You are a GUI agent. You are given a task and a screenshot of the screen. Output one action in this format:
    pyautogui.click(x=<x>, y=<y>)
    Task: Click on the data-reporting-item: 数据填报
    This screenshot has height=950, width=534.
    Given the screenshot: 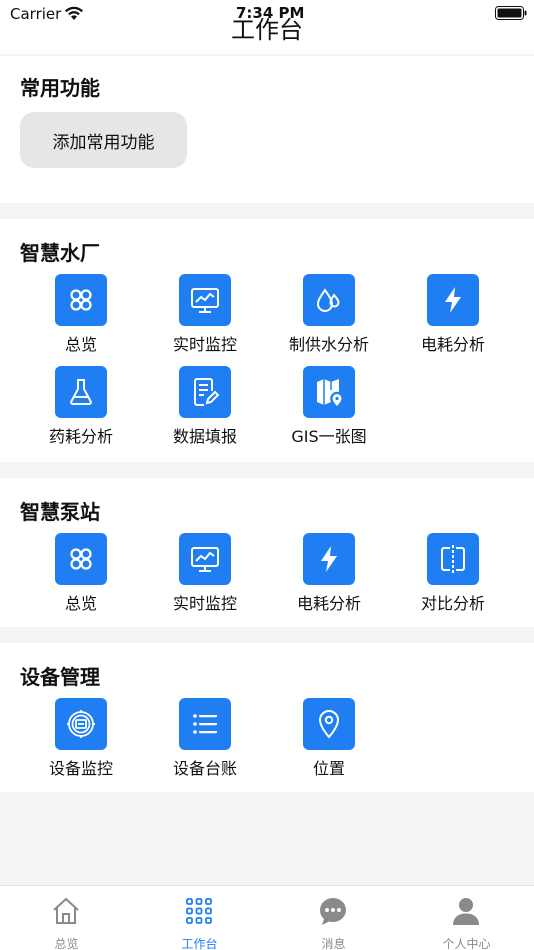 What is the action you would take?
    pyautogui.click(x=205, y=406)
    